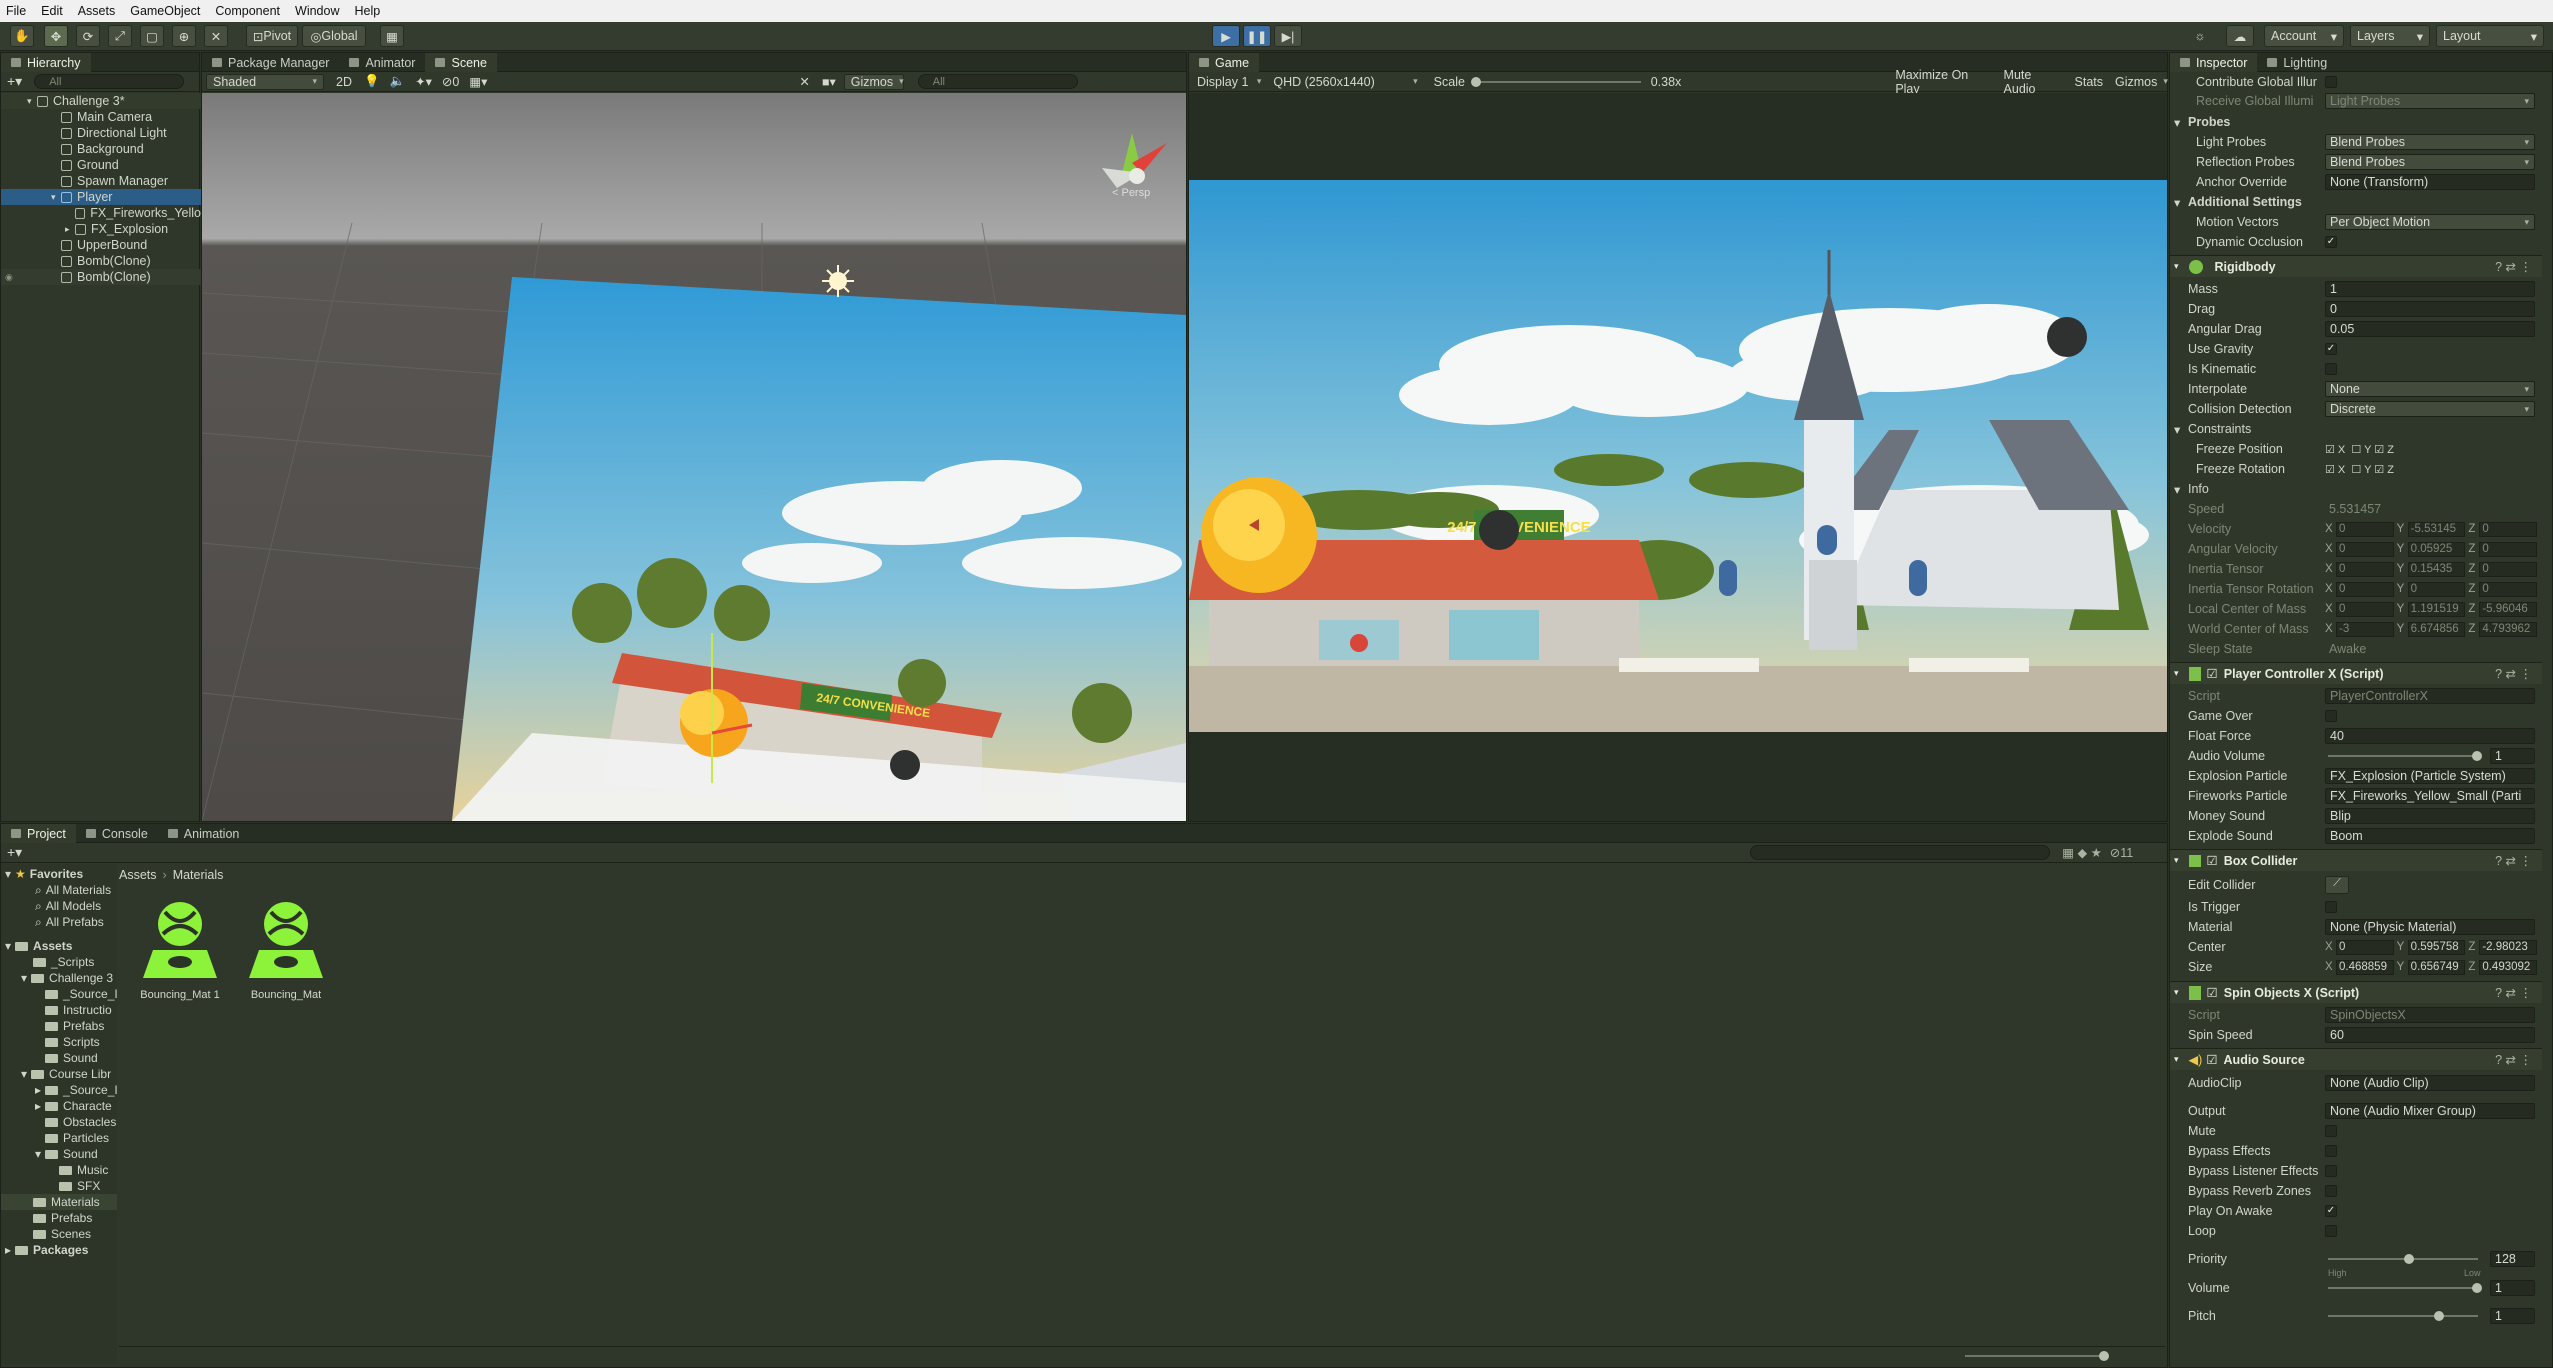 The width and height of the screenshot is (2553, 1368). Describe the element at coordinates (101, 229) in the screenshot. I see `list-item: ▸ FX_Explosion` at that location.